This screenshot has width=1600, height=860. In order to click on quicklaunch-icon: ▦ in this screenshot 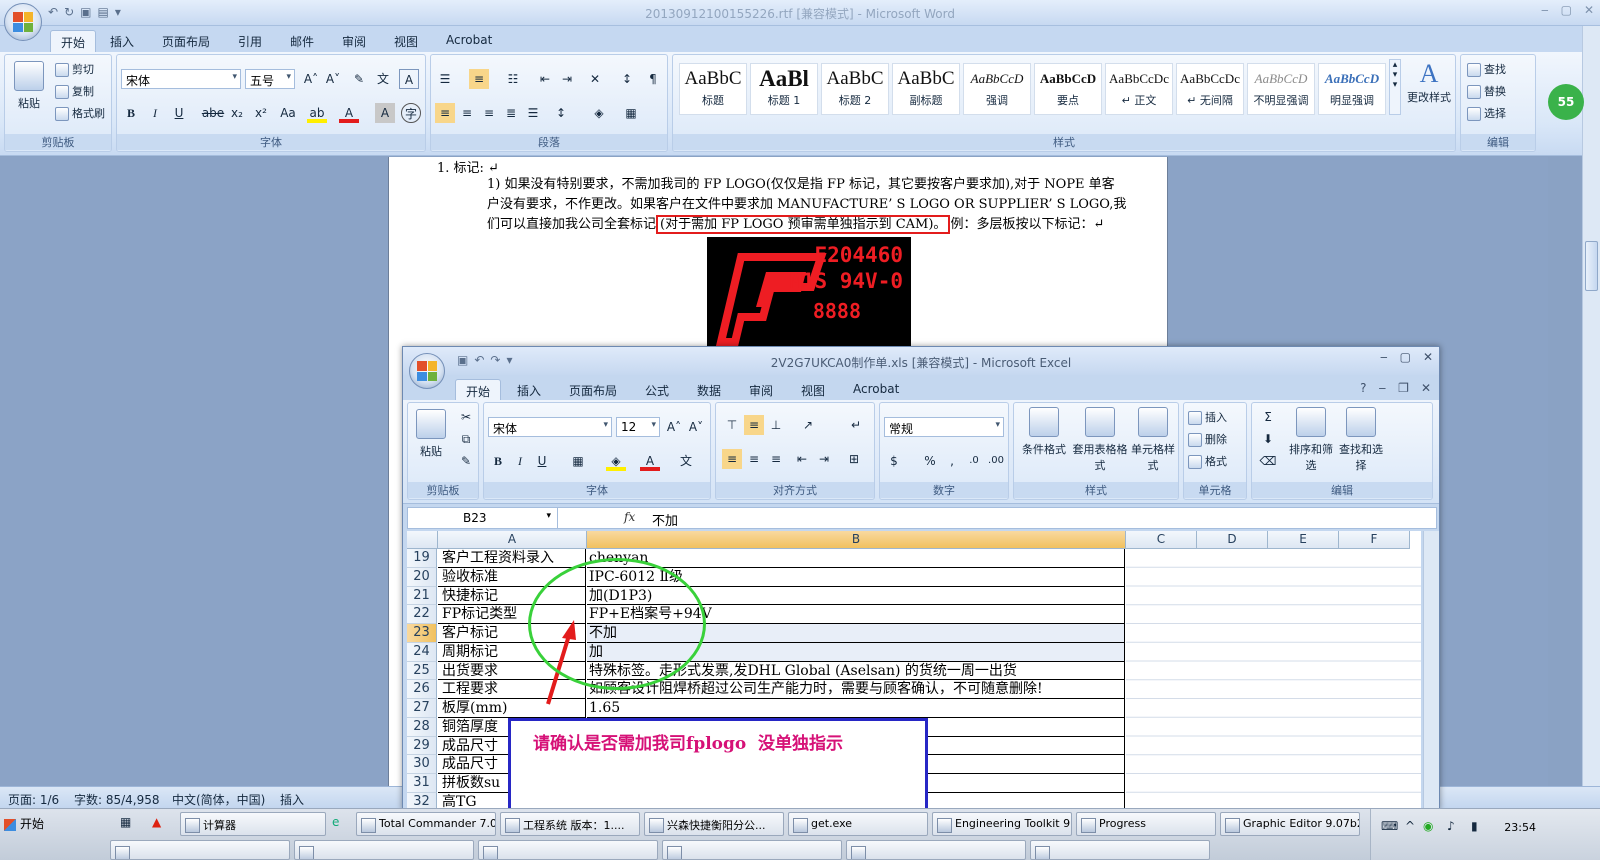, I will do `click(125, 822)`.